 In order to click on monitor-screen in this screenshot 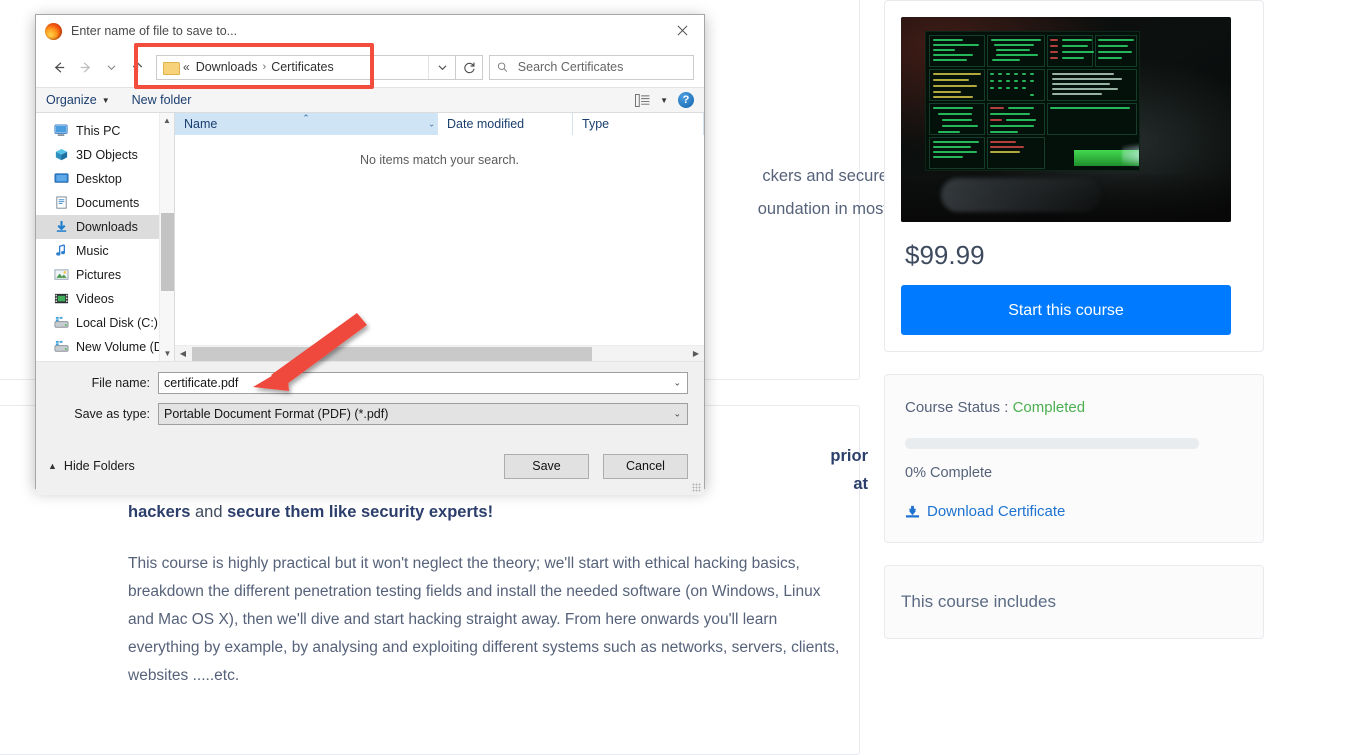, I will do `click(1032, 101)`.